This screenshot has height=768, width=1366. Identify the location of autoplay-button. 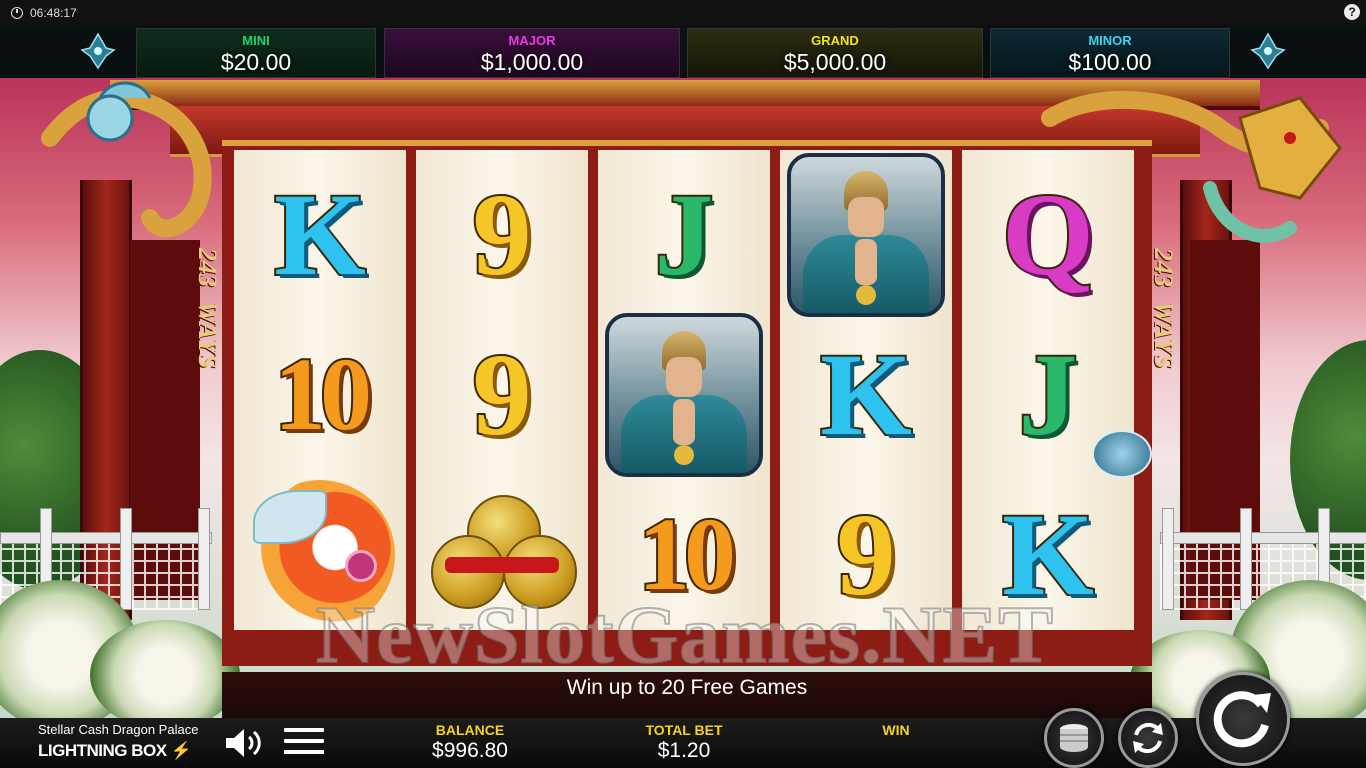
(1148, 738).